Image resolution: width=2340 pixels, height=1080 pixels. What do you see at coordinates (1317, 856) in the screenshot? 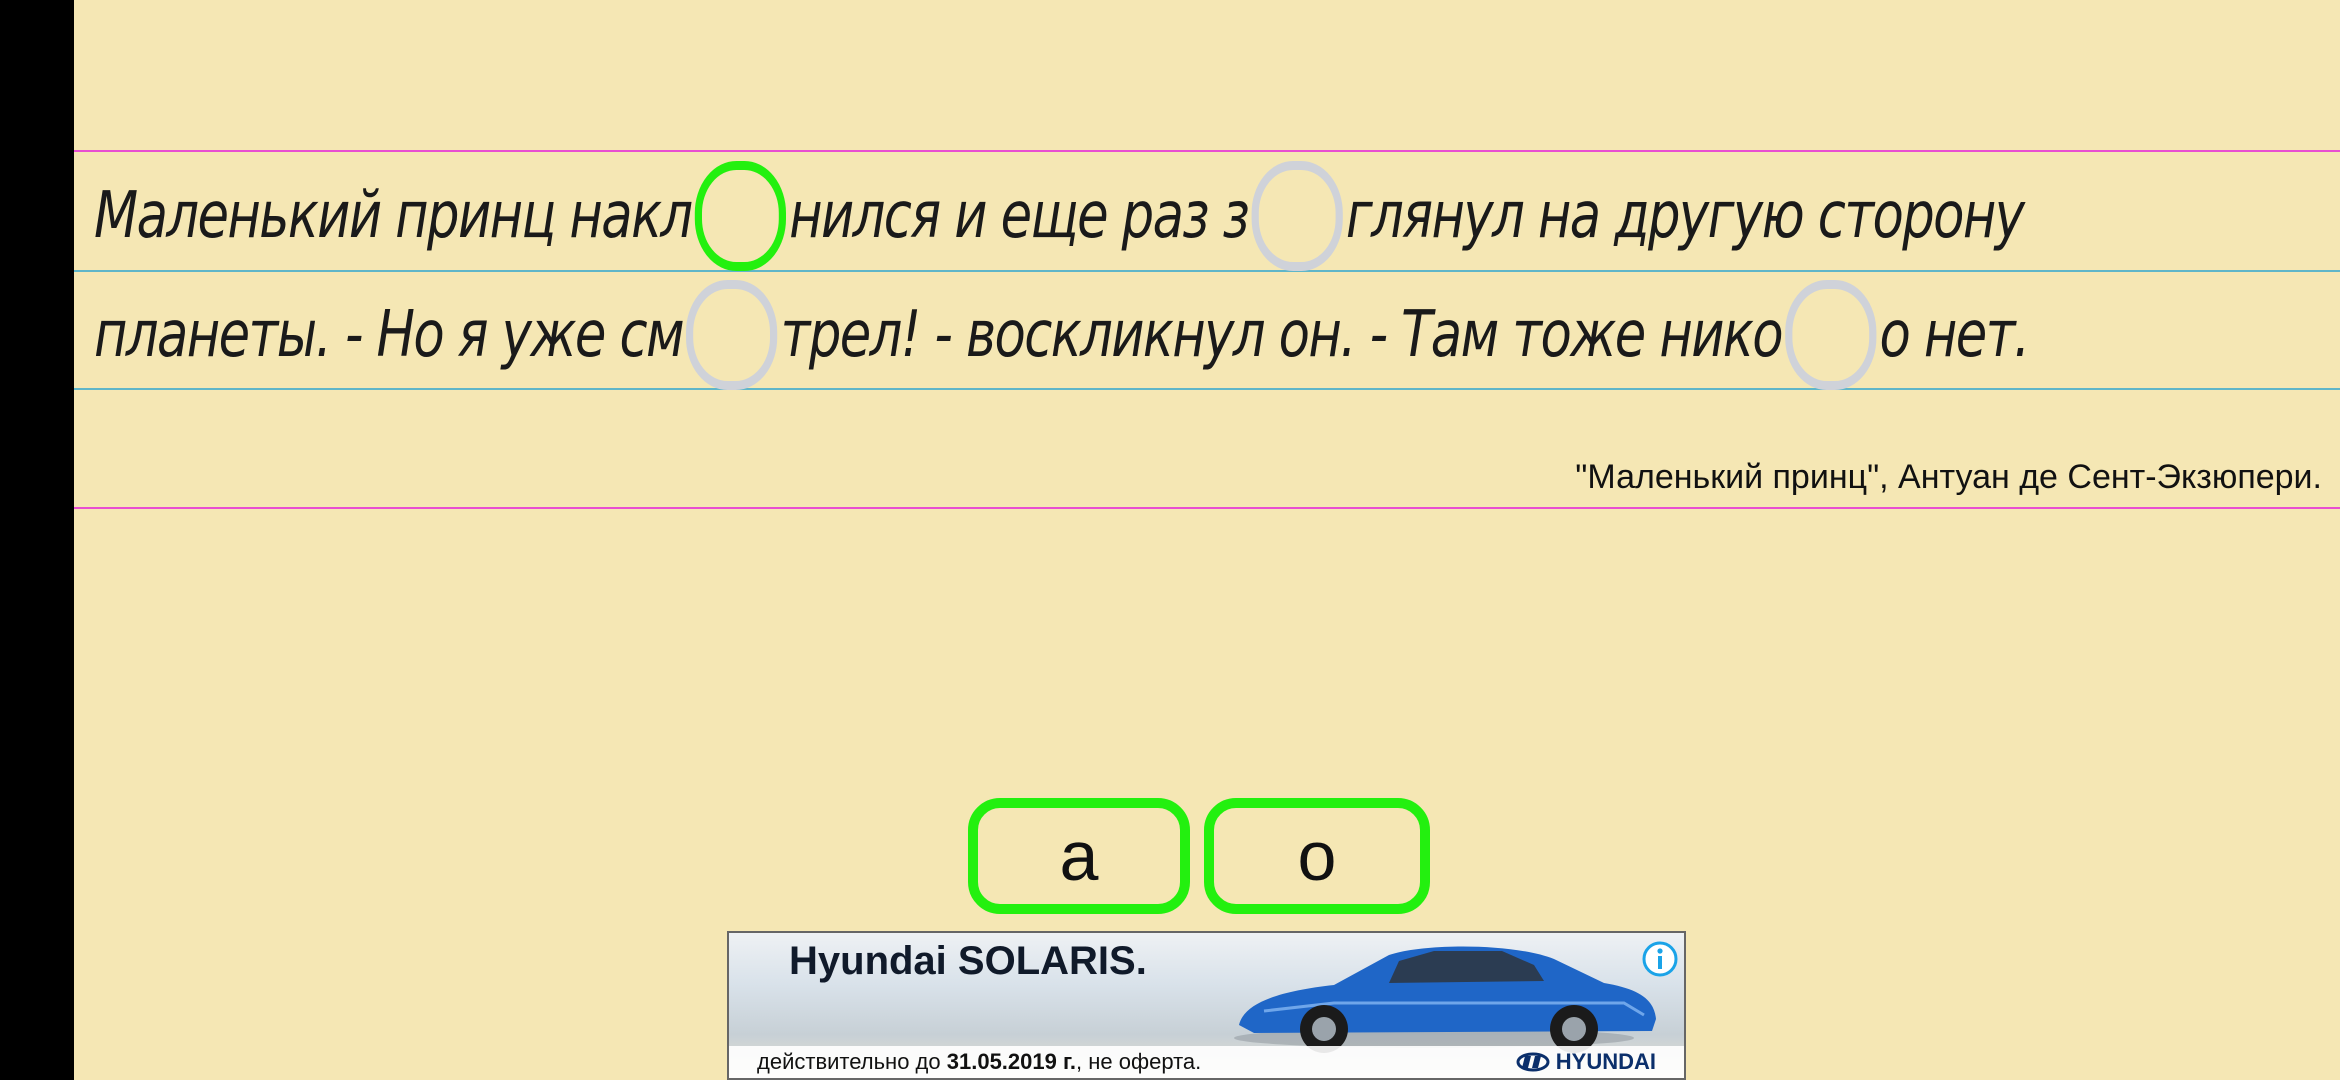
I see `choice-button-o: о` at bounding box center [1317, 856].